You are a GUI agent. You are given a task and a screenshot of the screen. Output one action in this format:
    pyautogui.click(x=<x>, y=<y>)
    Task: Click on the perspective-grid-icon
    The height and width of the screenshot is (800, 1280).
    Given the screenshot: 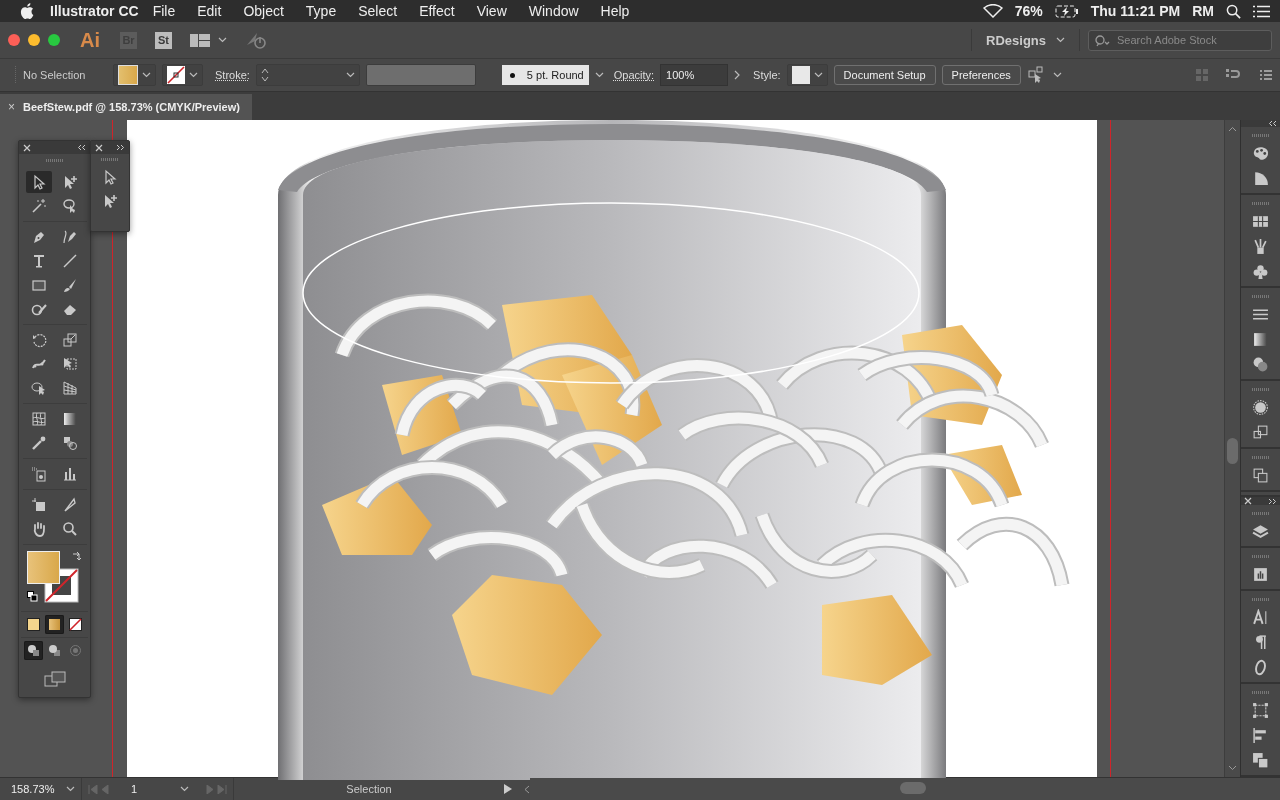 What is the action you would take?
    pyautogui.click(x=70, y=388)
    